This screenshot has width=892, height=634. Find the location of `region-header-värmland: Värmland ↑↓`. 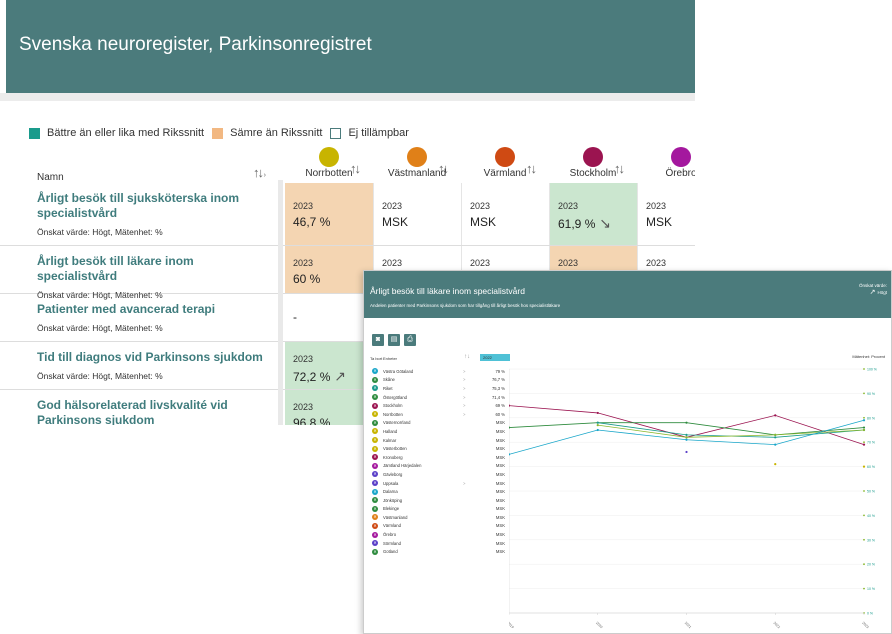

region-header-värmland: Värmland ↑↓ is located at coordinates (505, 163).